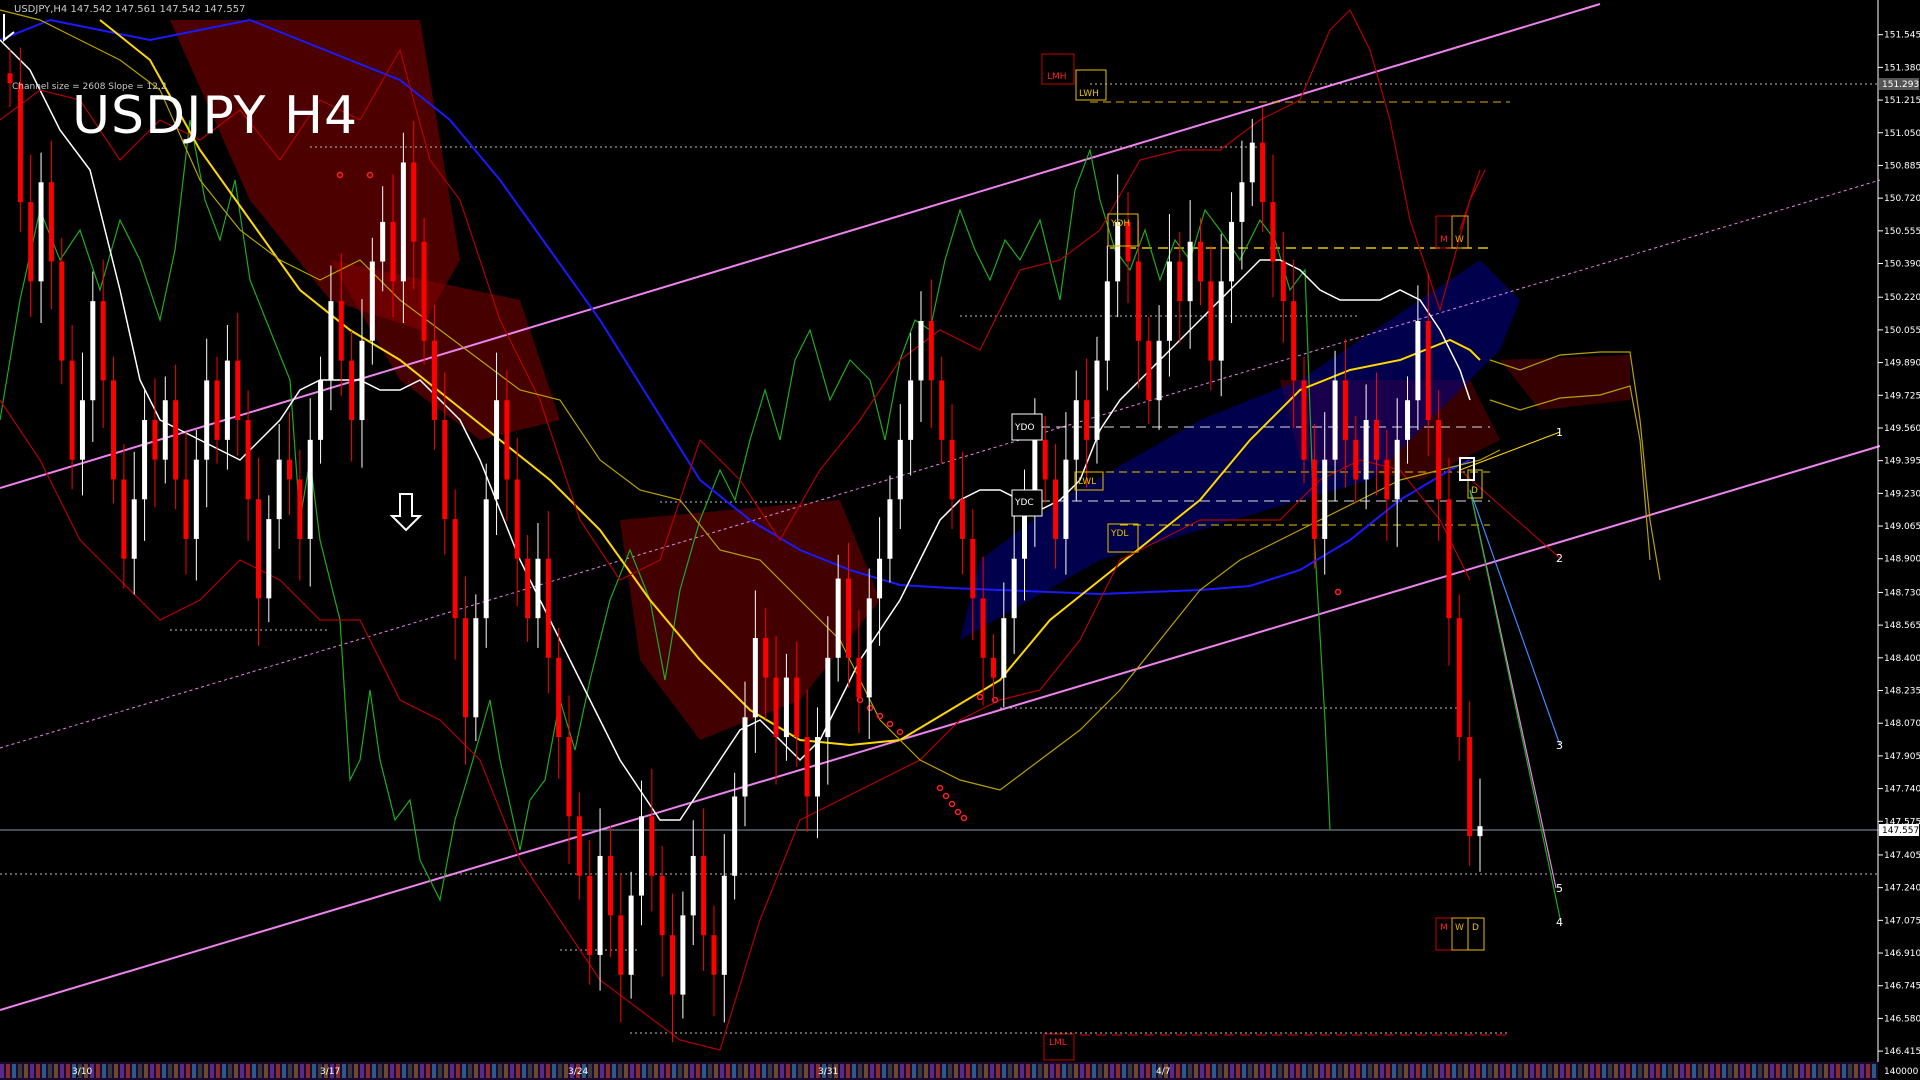 This screenshot has width=1920, height=1080. I want to click on lmh-label: LMH, so click(1057, 77).